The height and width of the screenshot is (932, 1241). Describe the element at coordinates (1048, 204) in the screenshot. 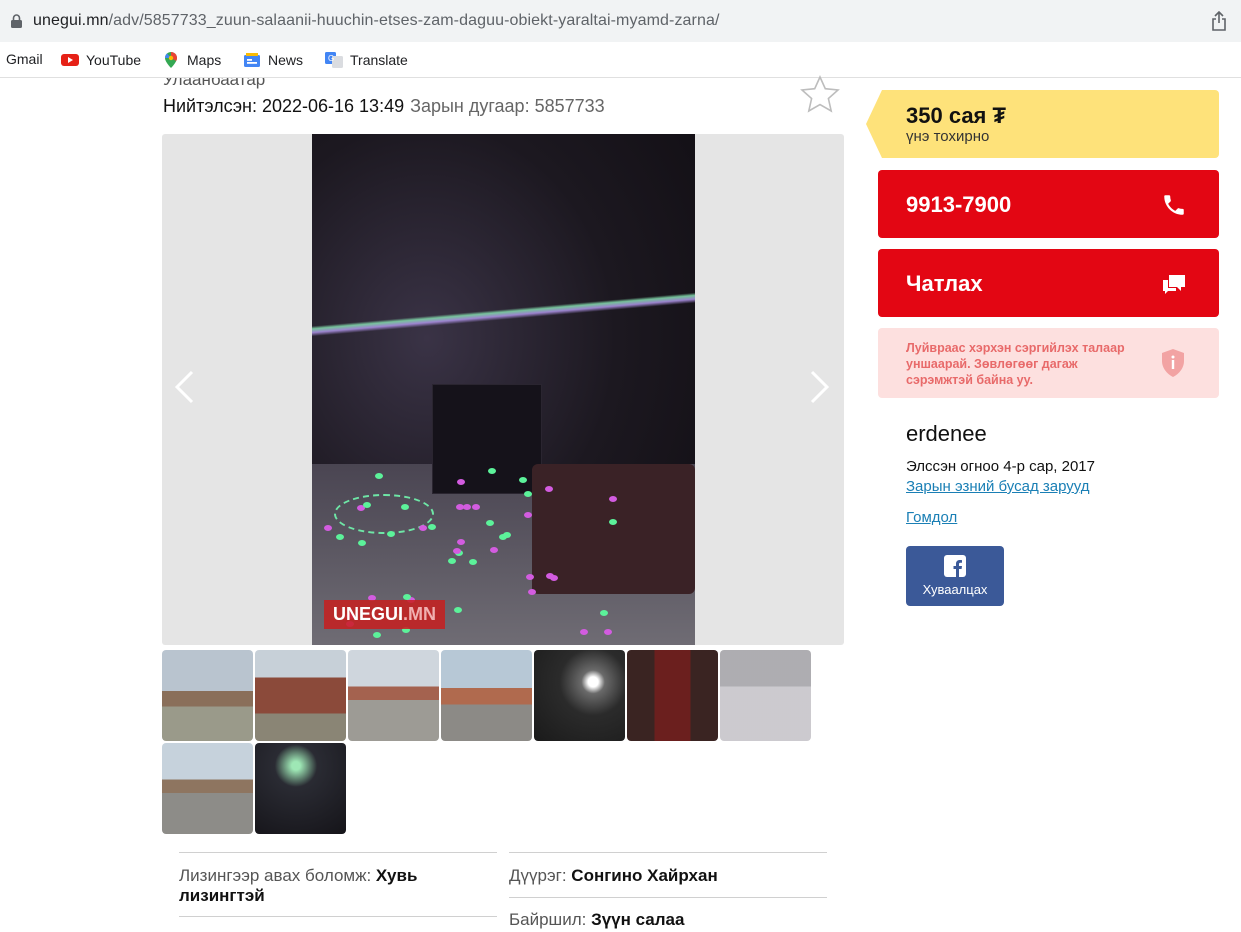

I see `phone-button: 9913-7900` at that location.